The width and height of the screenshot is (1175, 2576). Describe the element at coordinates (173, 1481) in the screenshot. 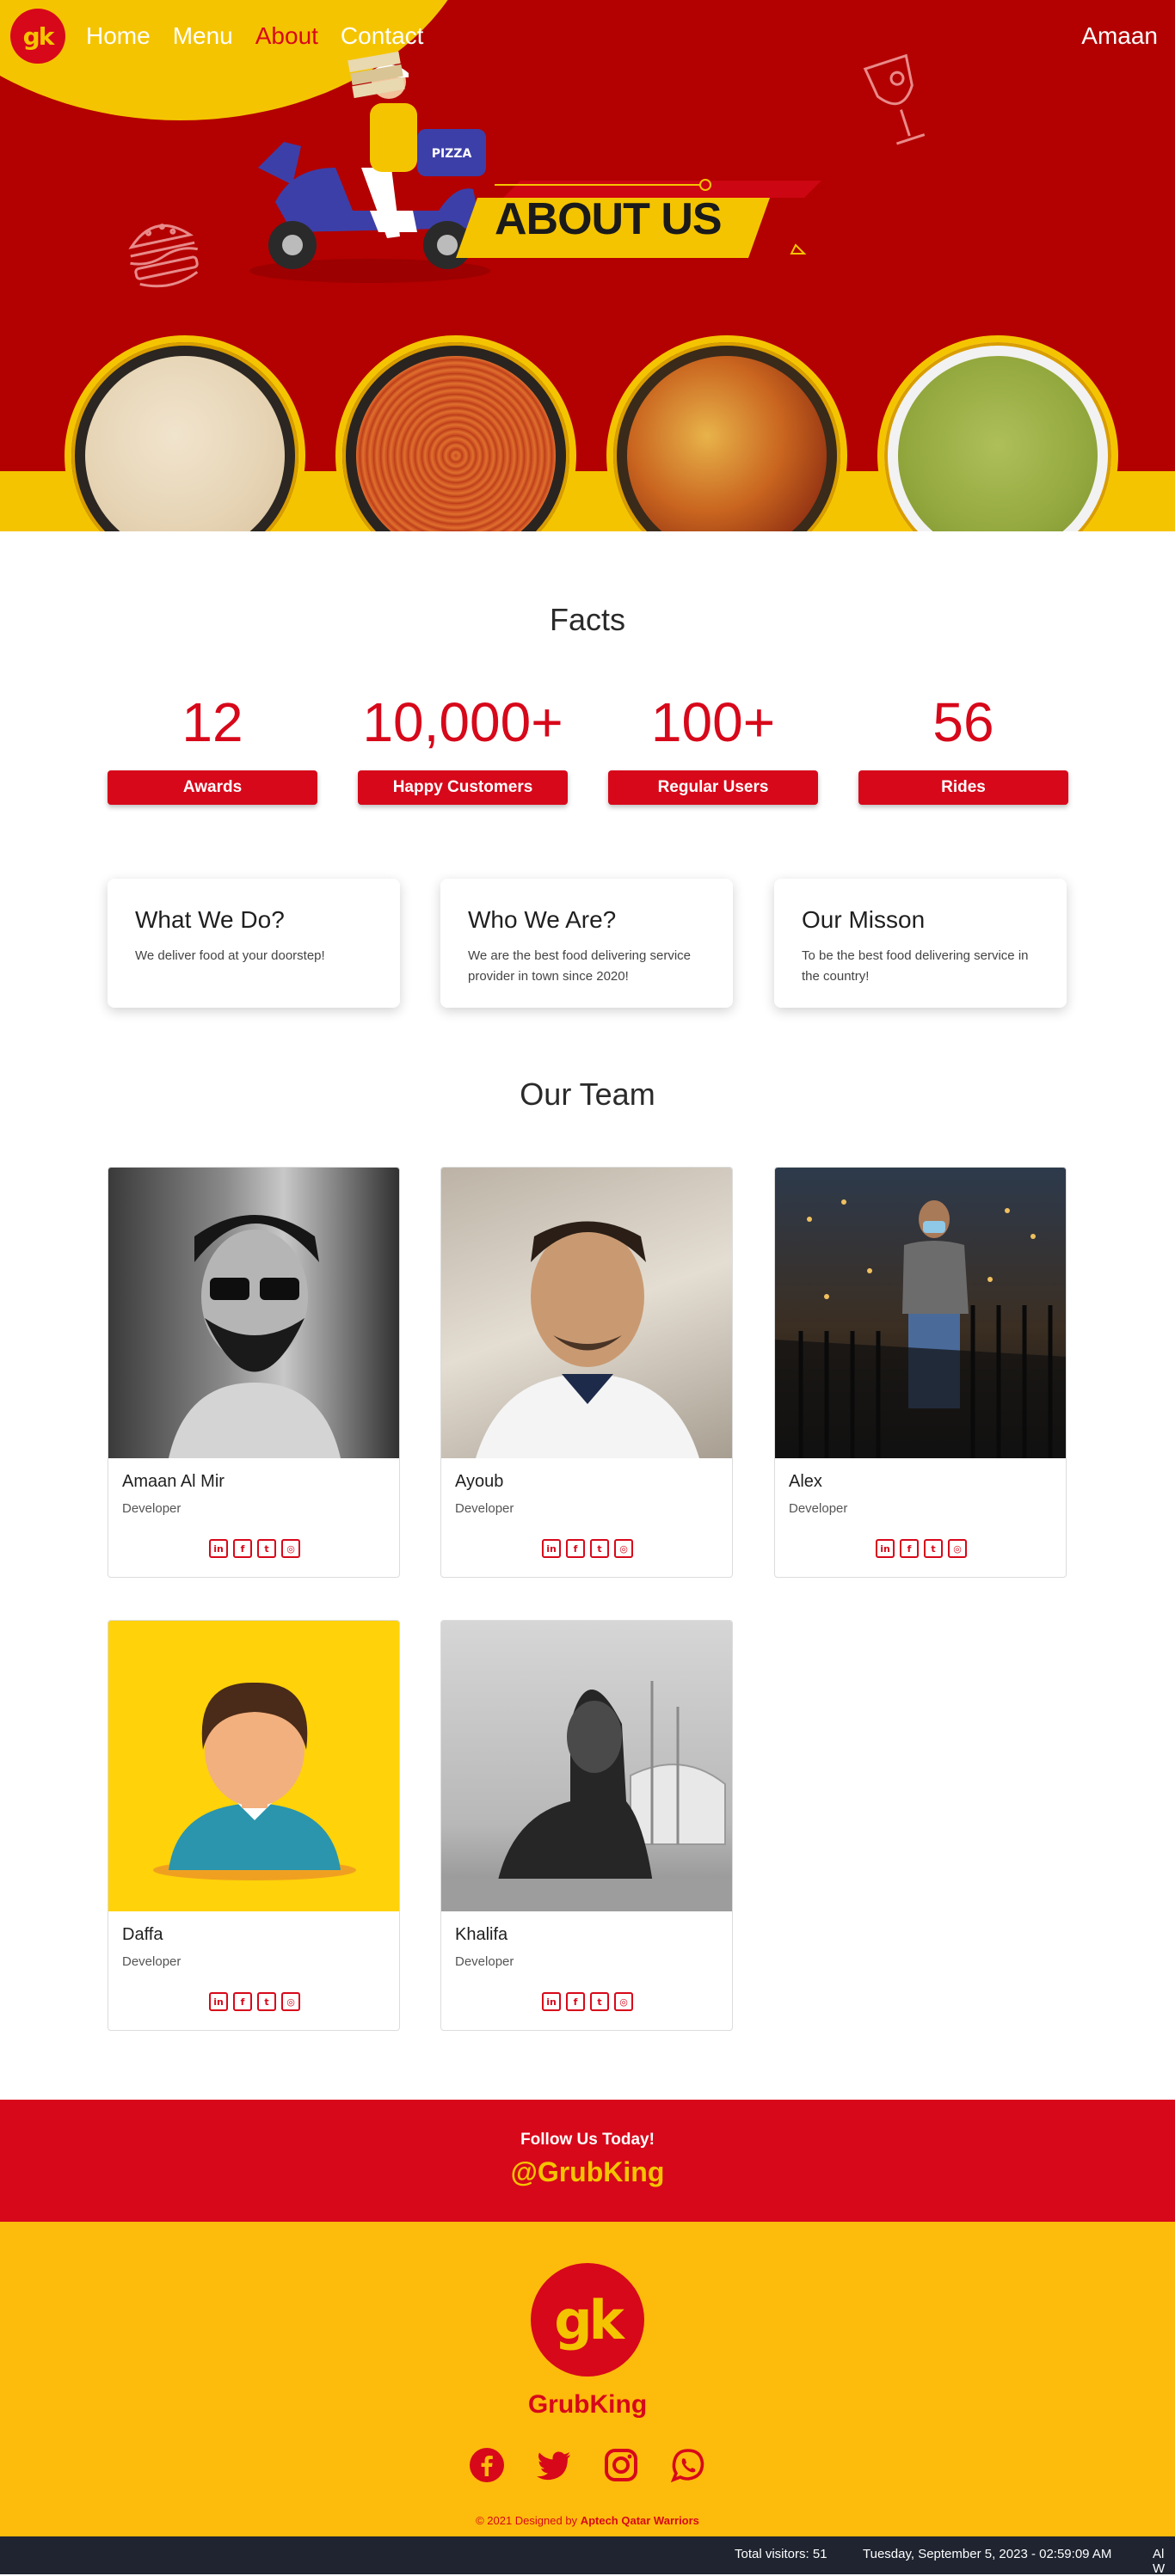

I see `member-name: Amaan Al Mir` at that location.